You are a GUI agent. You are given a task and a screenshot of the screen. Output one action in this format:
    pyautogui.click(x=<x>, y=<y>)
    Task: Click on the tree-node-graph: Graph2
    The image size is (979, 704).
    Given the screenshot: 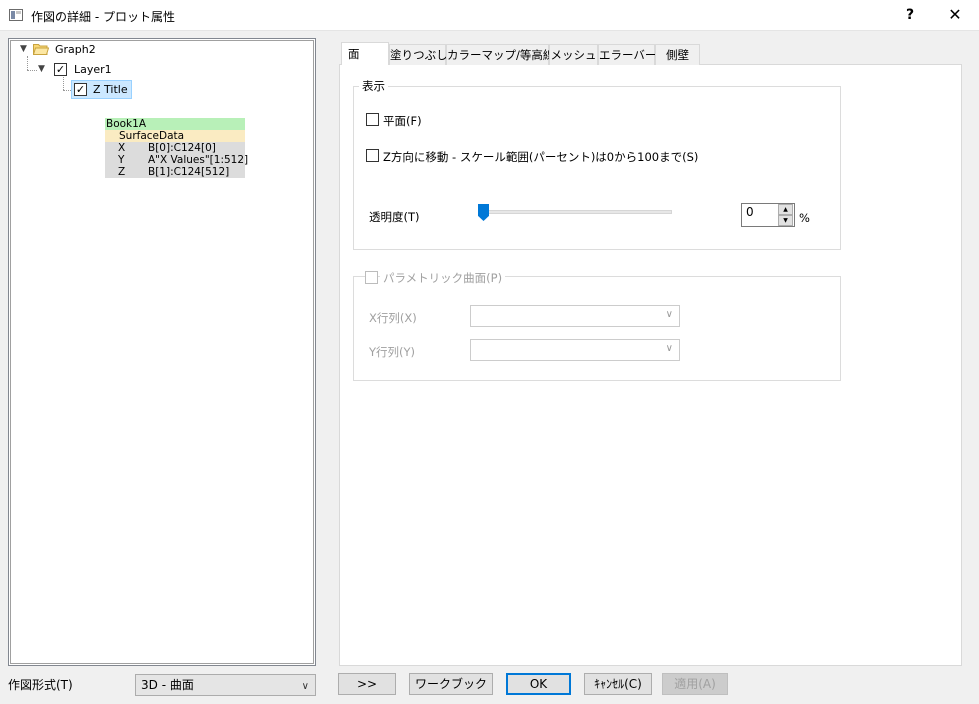 What is the action you would take?
    pyautogui.click(x=75, y=49)
    